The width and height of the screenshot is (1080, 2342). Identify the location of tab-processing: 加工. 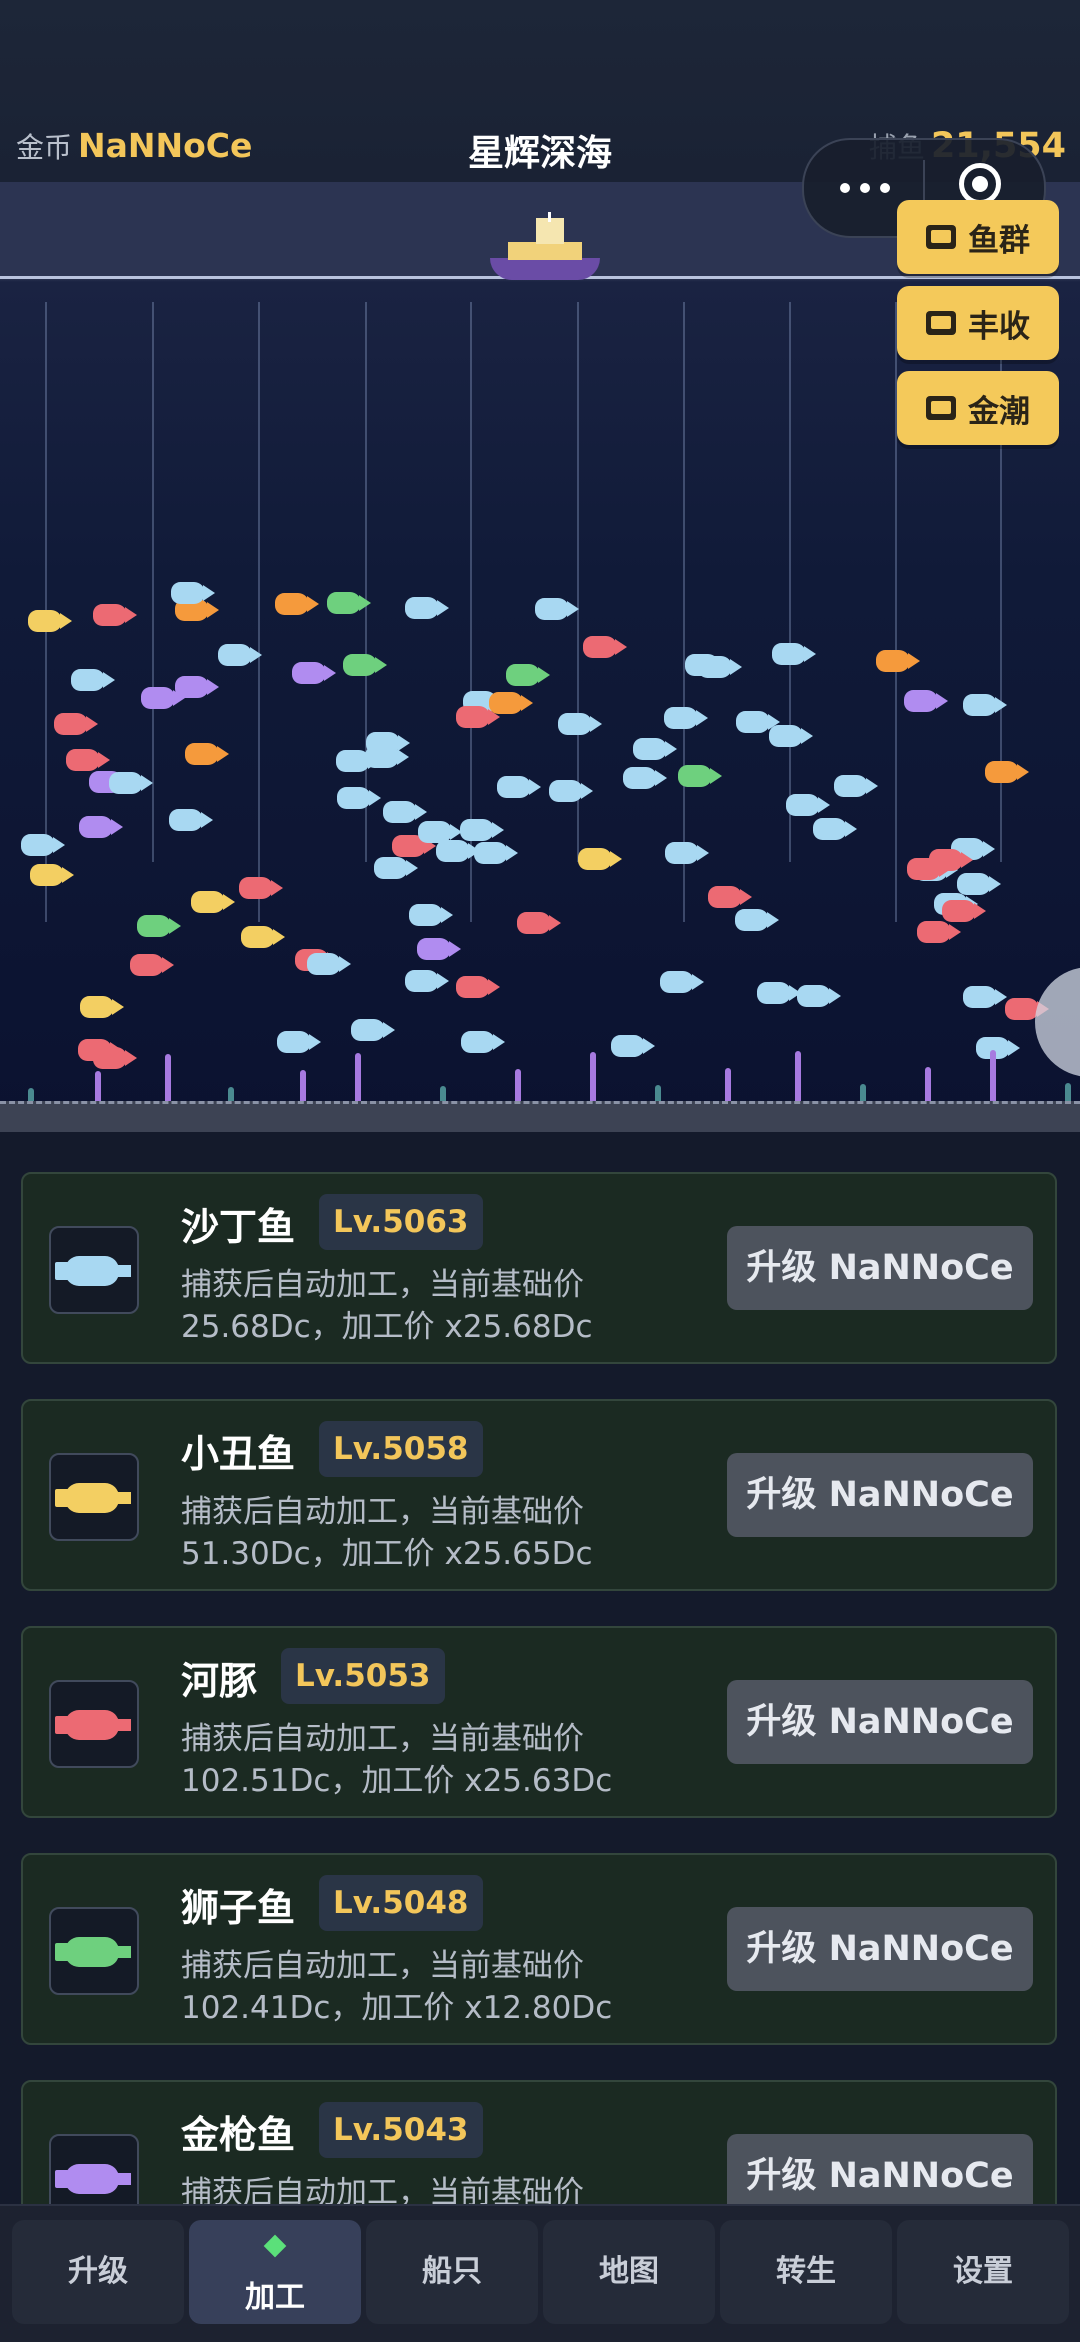
(275, 2272).